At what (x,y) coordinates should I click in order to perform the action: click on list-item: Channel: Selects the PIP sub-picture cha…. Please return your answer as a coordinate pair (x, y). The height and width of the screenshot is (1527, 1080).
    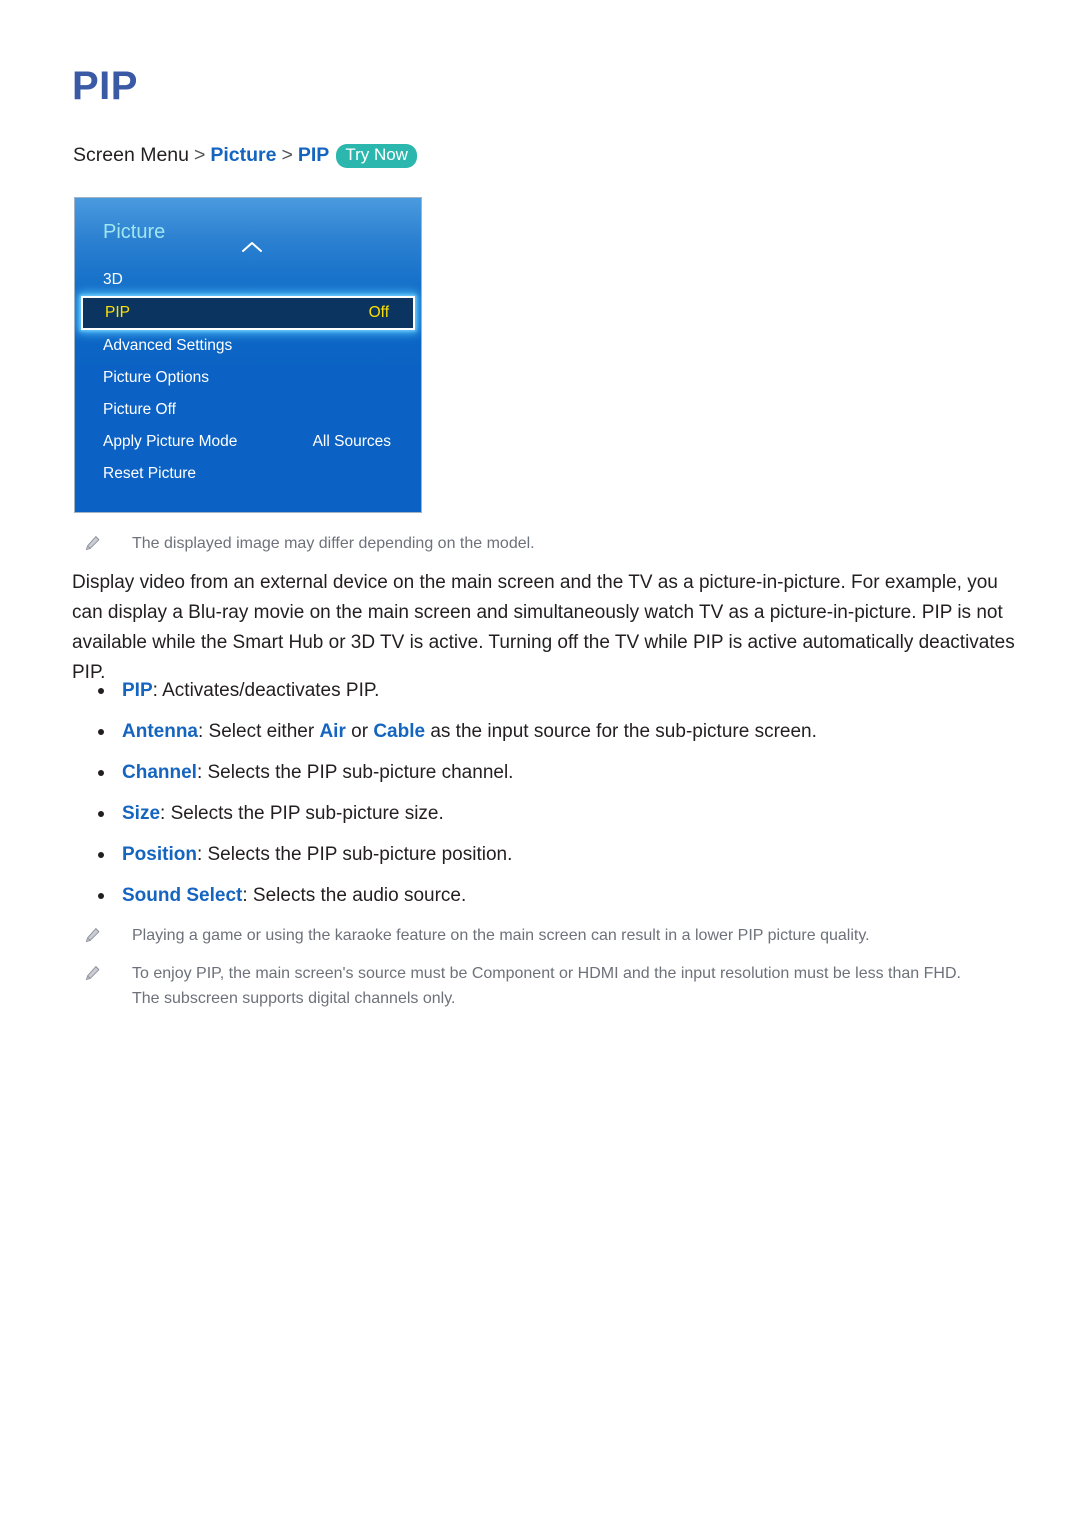
    Looking at the image, I should click on (556, 773).